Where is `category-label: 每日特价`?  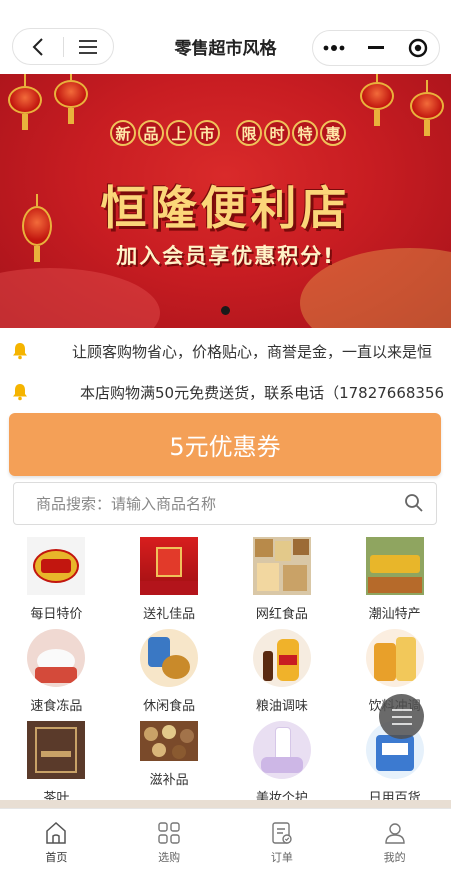
category-label: 每日特价 is located at coordinates (56, 614).